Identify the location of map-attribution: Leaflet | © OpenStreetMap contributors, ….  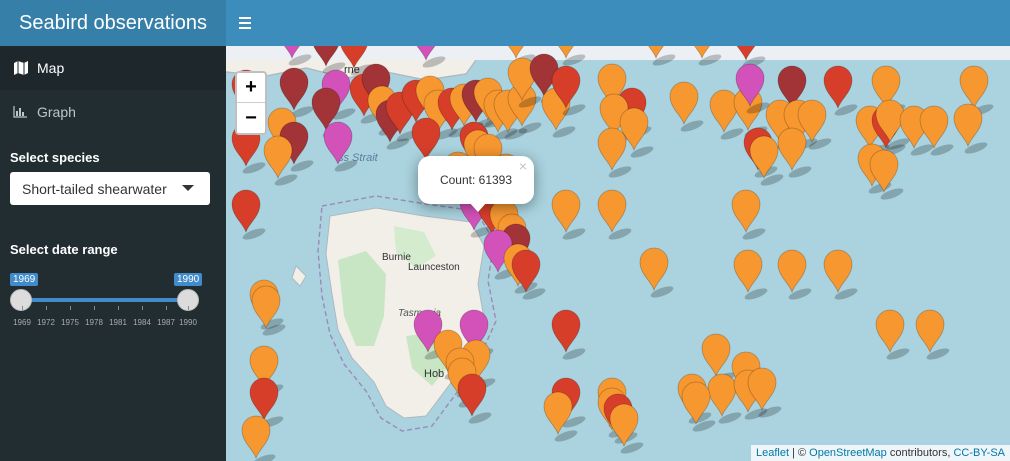
(880, 453).